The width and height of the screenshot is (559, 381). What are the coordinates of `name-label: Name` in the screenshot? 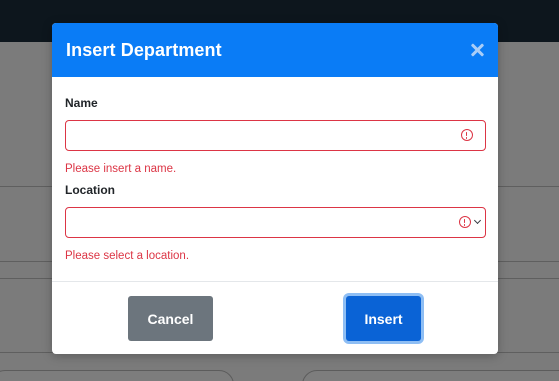 It's located at (81, 103).